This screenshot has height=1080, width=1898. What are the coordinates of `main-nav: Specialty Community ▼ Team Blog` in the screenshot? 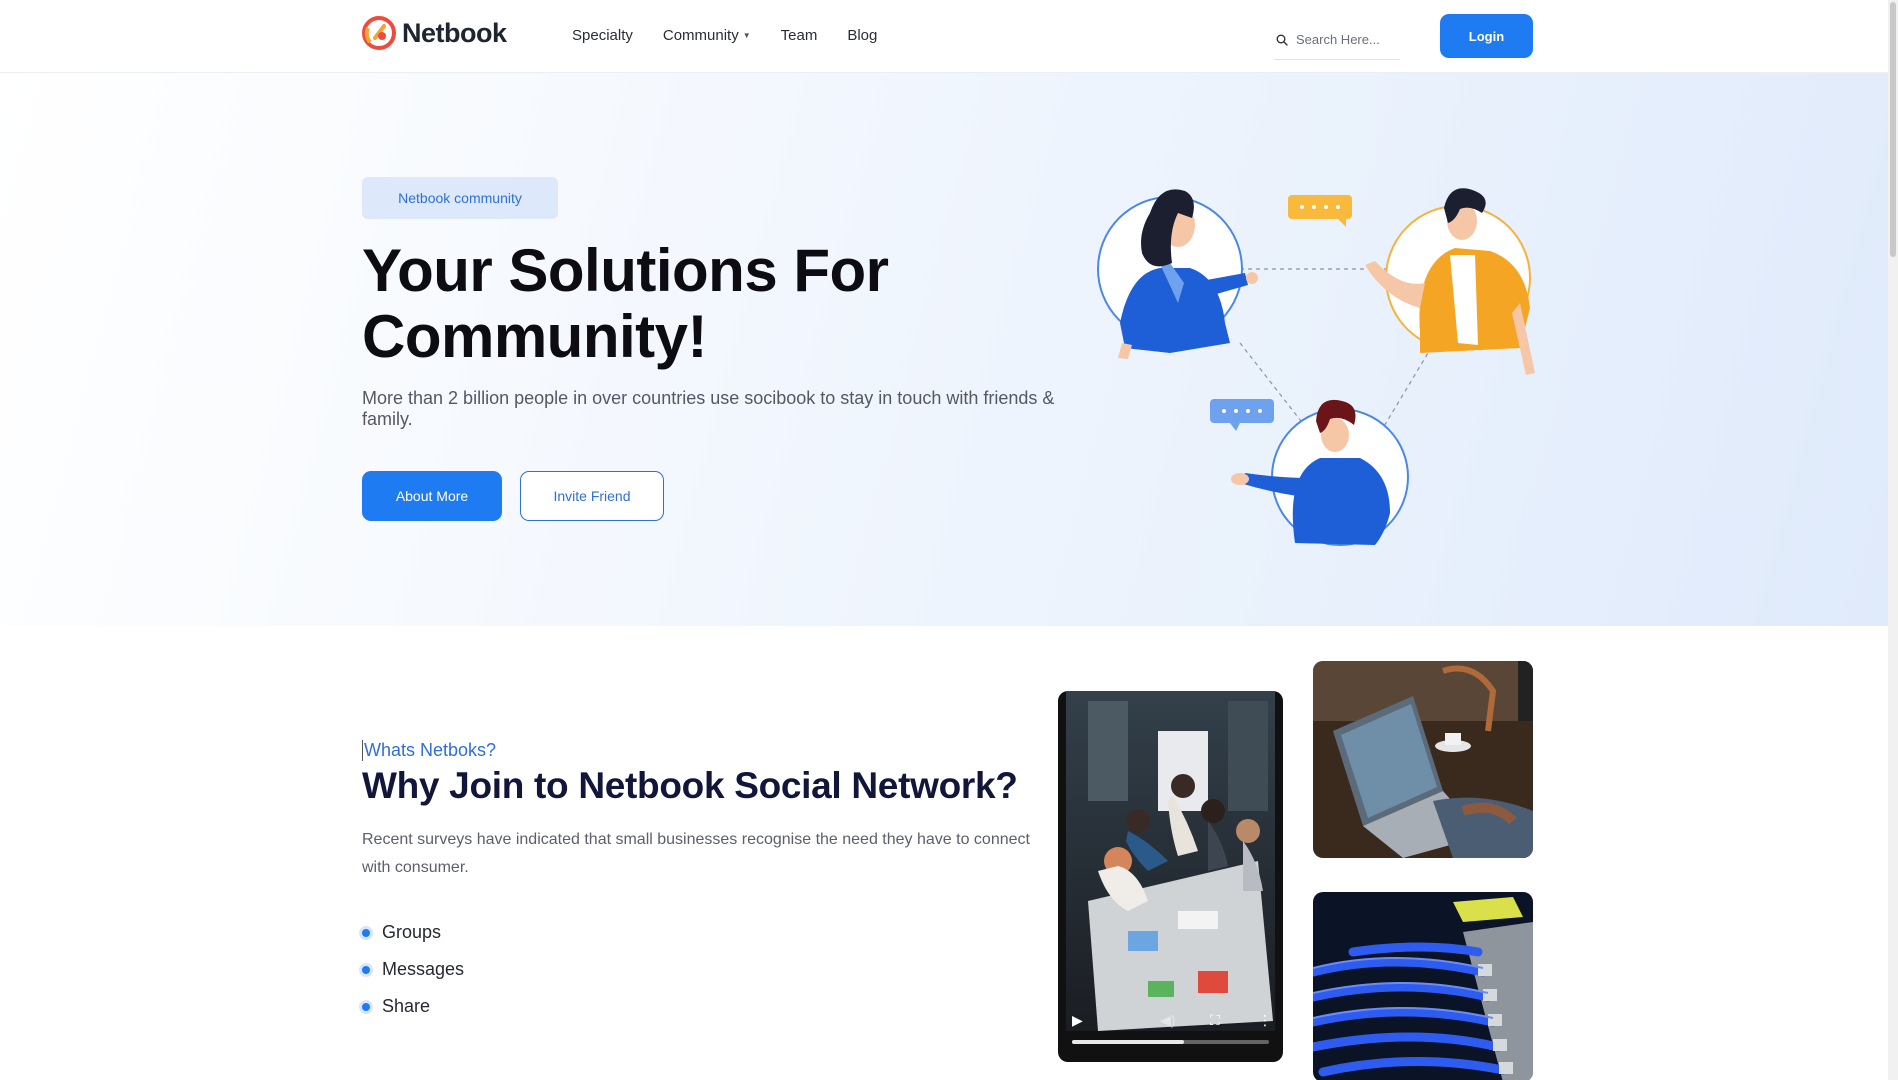 It's located at (739, 35).